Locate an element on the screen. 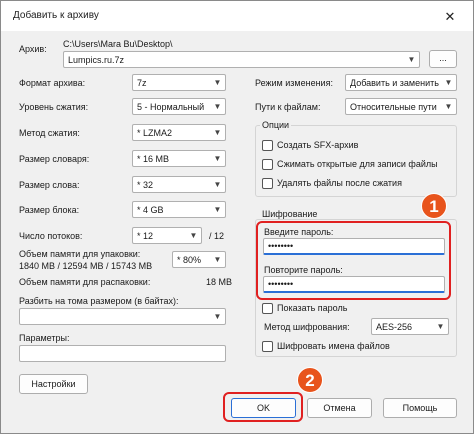 This screenshot has width=474, height=434. dict-value: * 16 MB is located at coordinates (153, 159).